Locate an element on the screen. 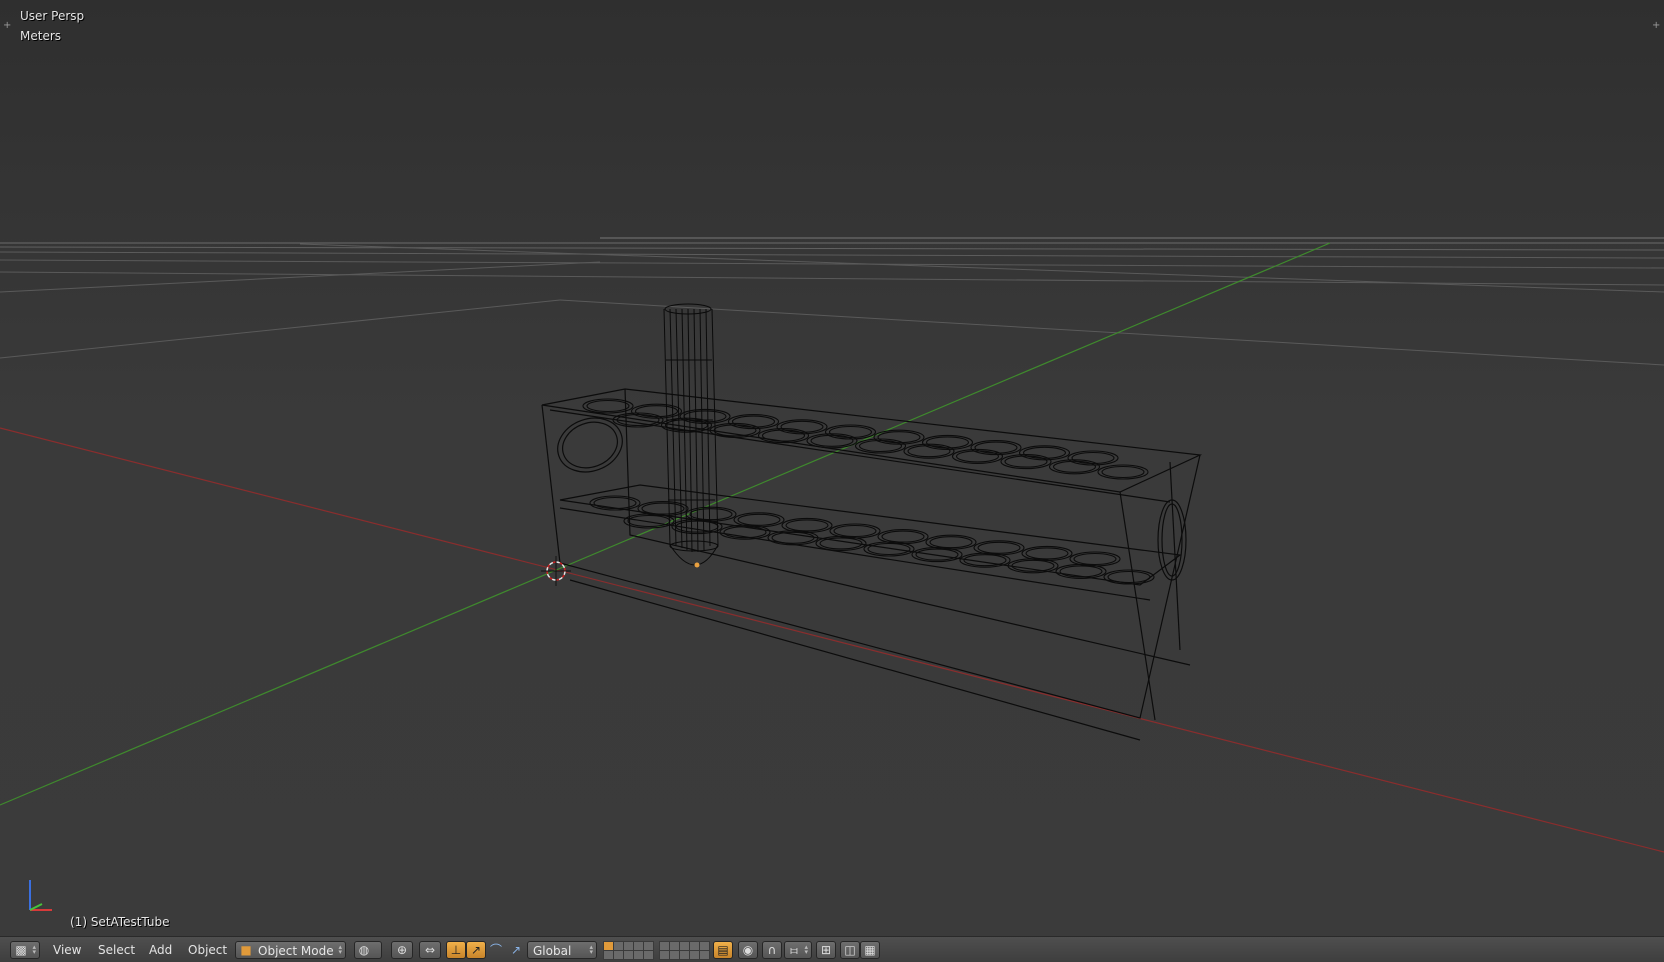 The height and width of the screenshot is (962, 1664). snap-target-button: ⊞ is located at coordinates (826, 950).